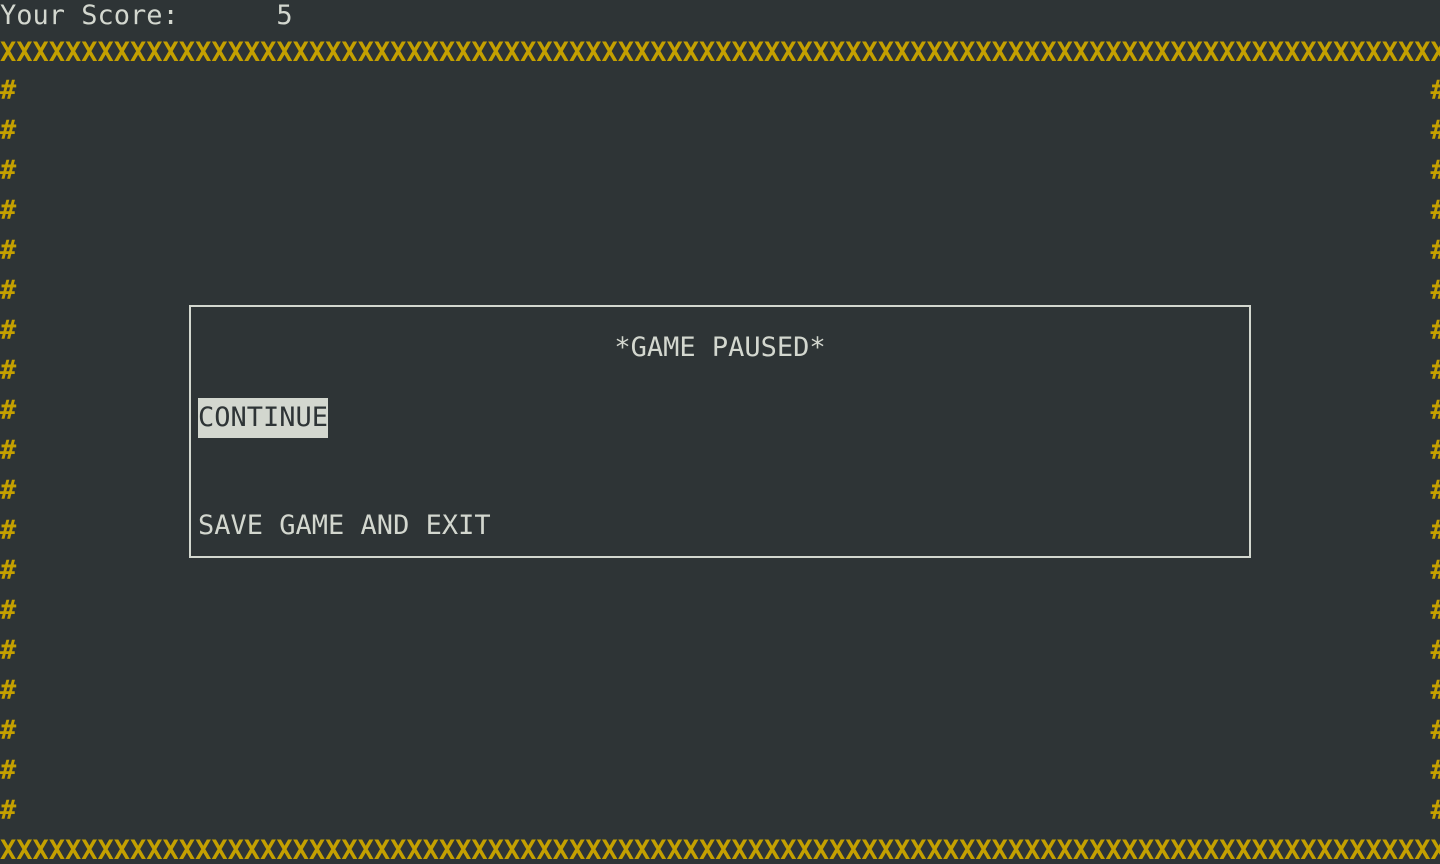  Describe the element at coordinates (1435, 451) in the screenshot. I see `maze-right-wall: # # # # # # # # # # # # # # # # # # #` at that location.